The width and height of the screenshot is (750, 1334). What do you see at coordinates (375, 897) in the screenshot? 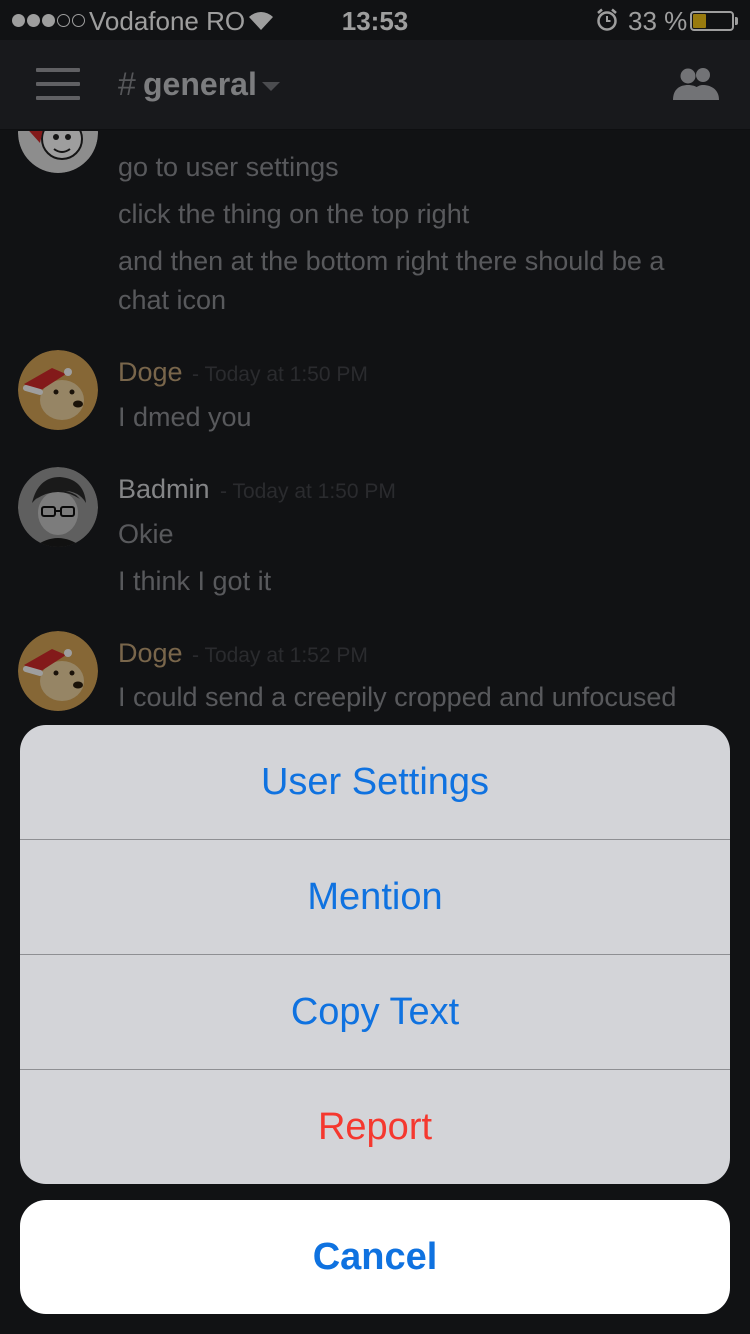
I see `mention-button: Mention` at bounding box center [375, 897].